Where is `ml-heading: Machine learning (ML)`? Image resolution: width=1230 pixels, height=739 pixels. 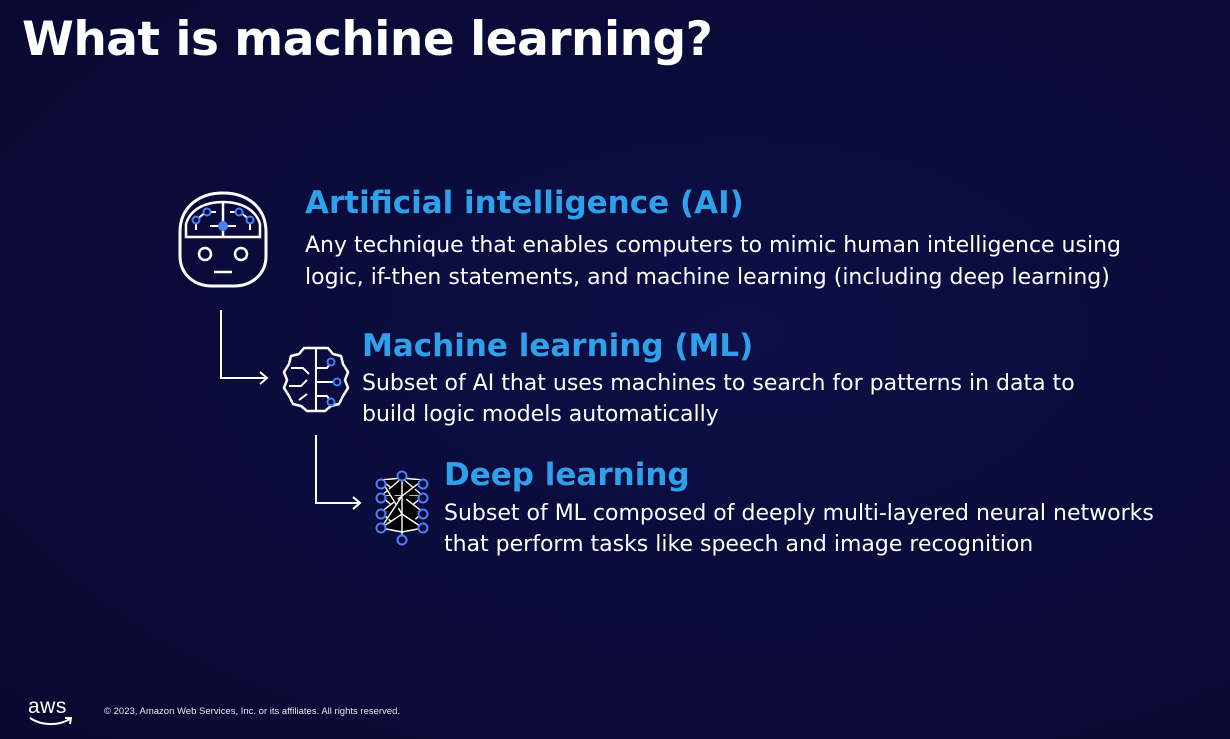
ml-heading: Machine learning (ML) is located at coordinates (558, 346).